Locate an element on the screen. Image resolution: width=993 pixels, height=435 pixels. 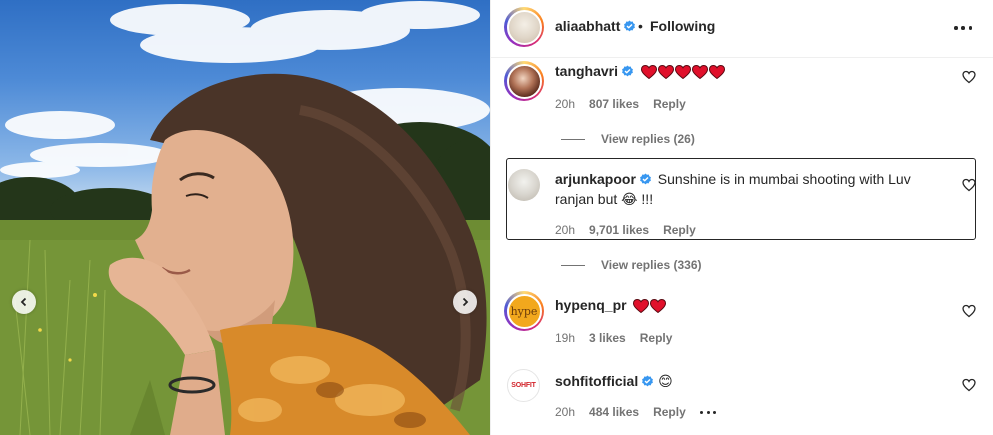
next-photo-button is located at coordinates (465, 302).